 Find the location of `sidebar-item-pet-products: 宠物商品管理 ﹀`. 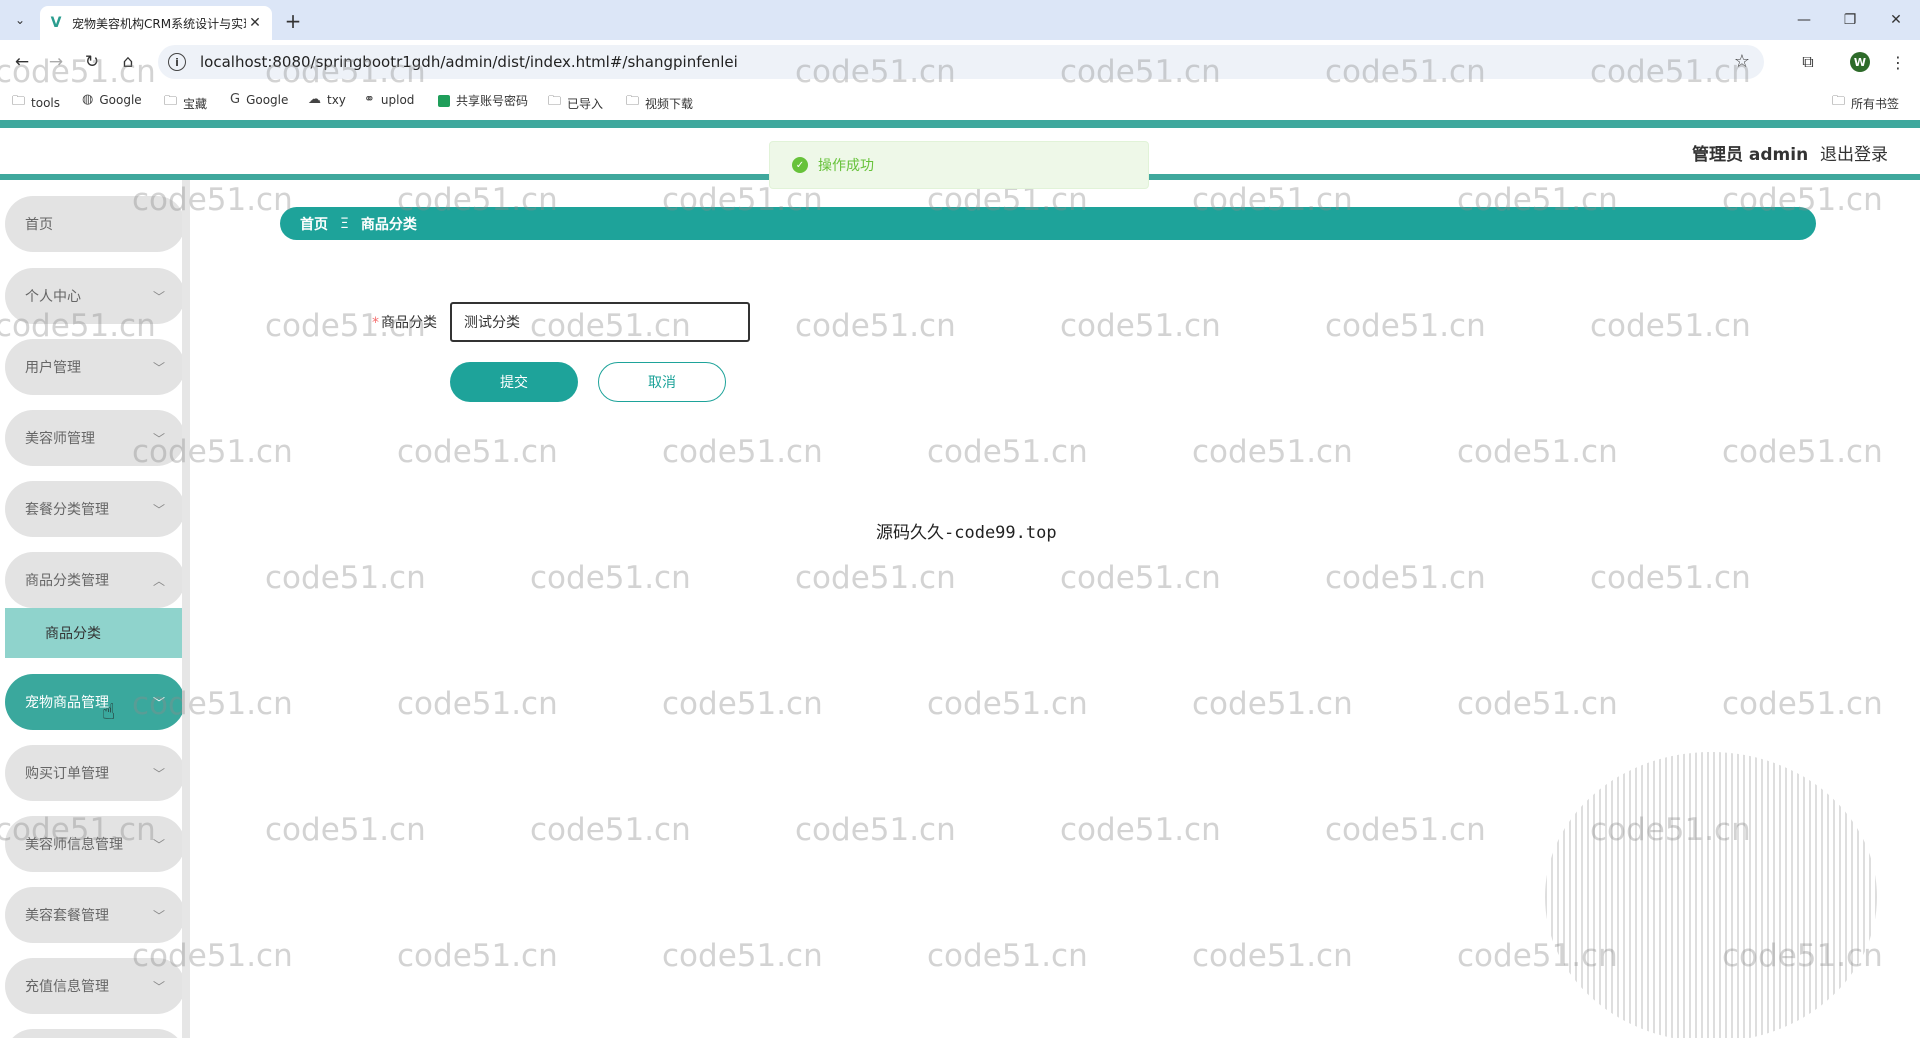

sidebar-item-pet-products: 宠物商品管理 ﹀ is located at coordinates (93, 702).